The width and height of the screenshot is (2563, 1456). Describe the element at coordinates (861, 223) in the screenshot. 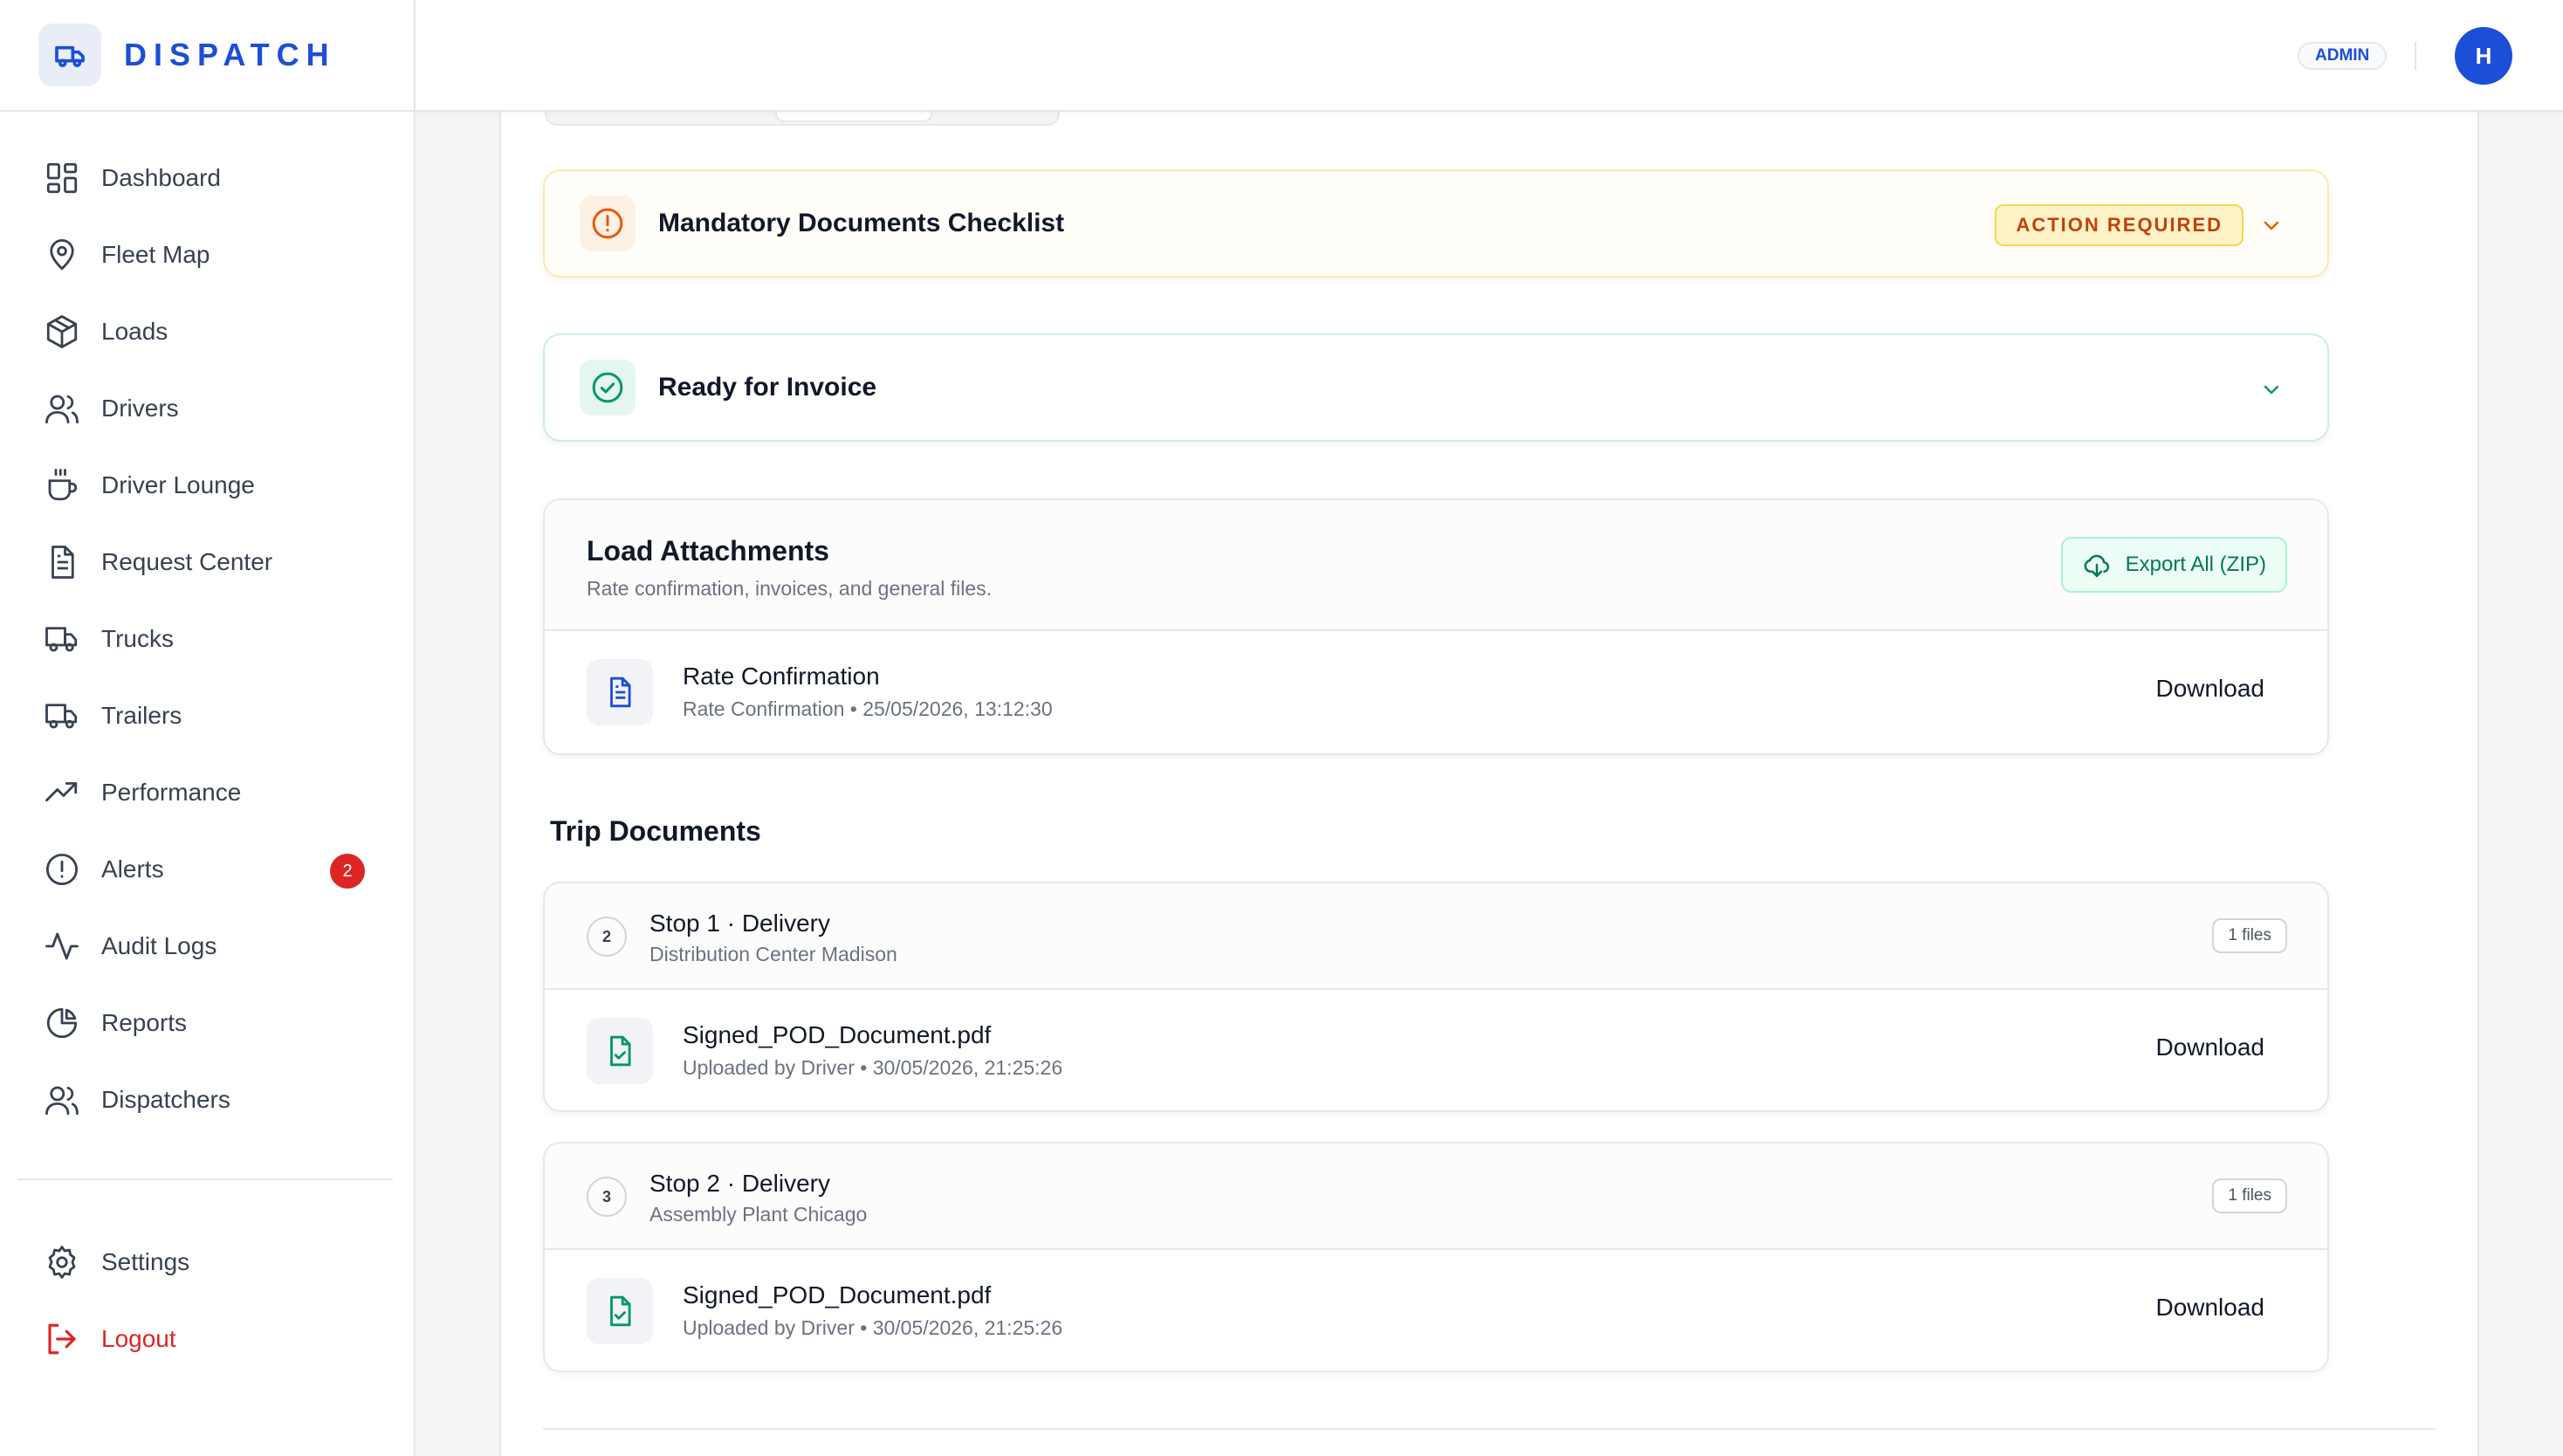

I see `accordion-title: Mandatory Documents Checklist` at that location.